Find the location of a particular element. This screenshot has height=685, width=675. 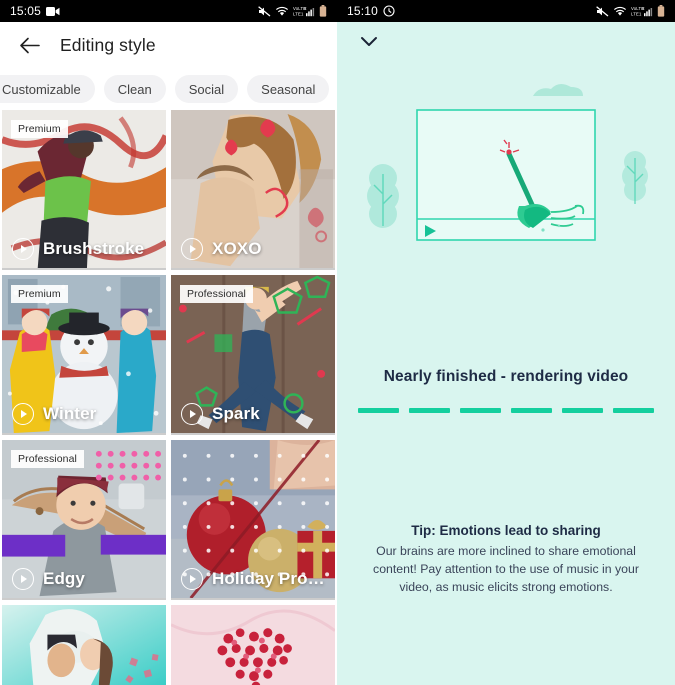

style-card-partial-right is located at coordinates (253, 645).